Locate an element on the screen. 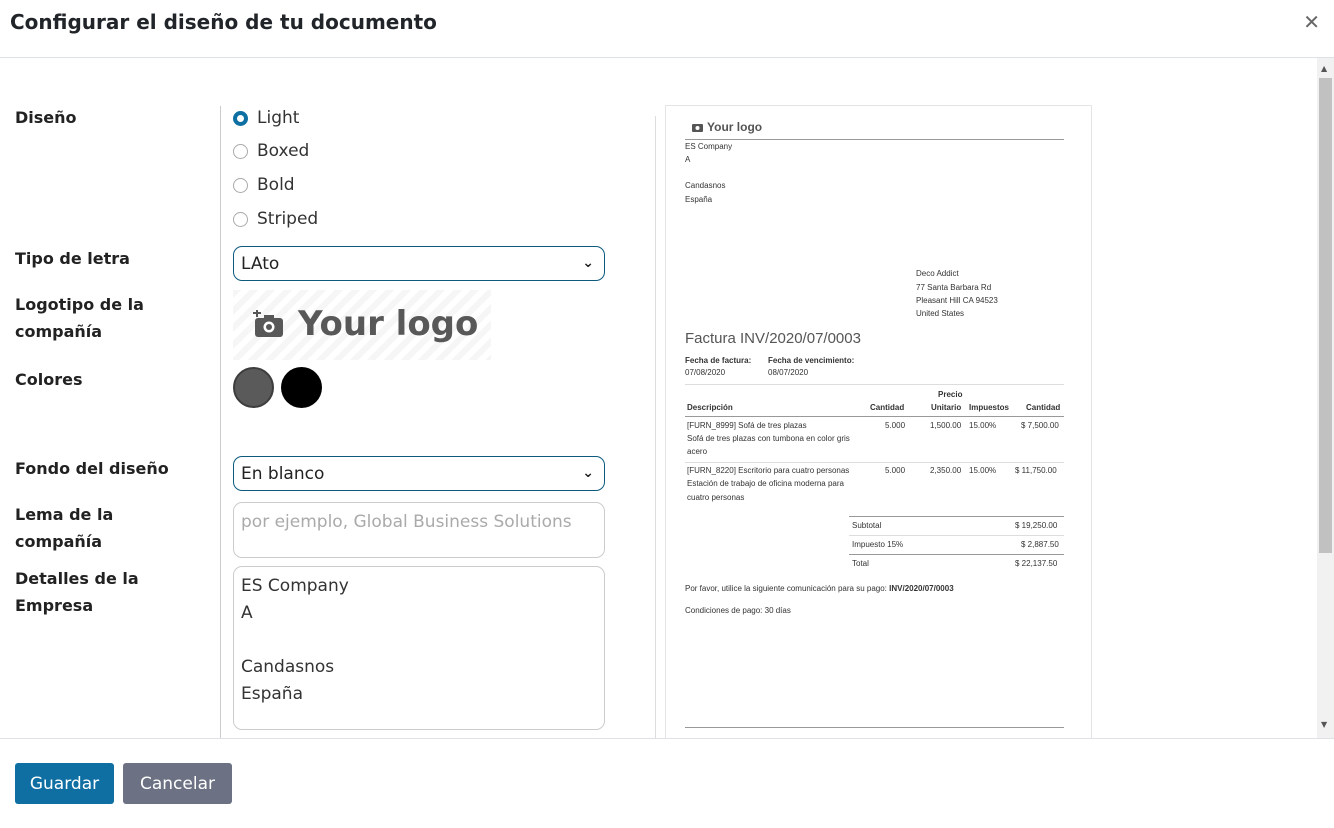 Image resolution: width=1334 pixels, height=828 pixels. preview-company-line: Candasnos is located at coordinates (705, 185).